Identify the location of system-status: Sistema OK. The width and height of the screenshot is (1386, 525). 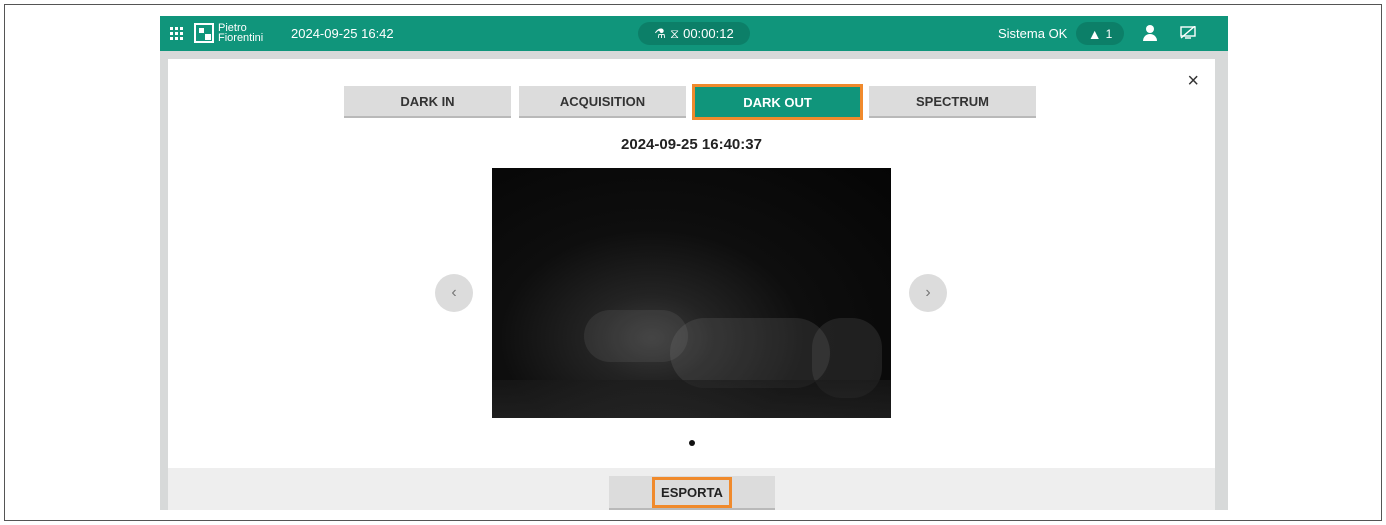
(1033, 33).